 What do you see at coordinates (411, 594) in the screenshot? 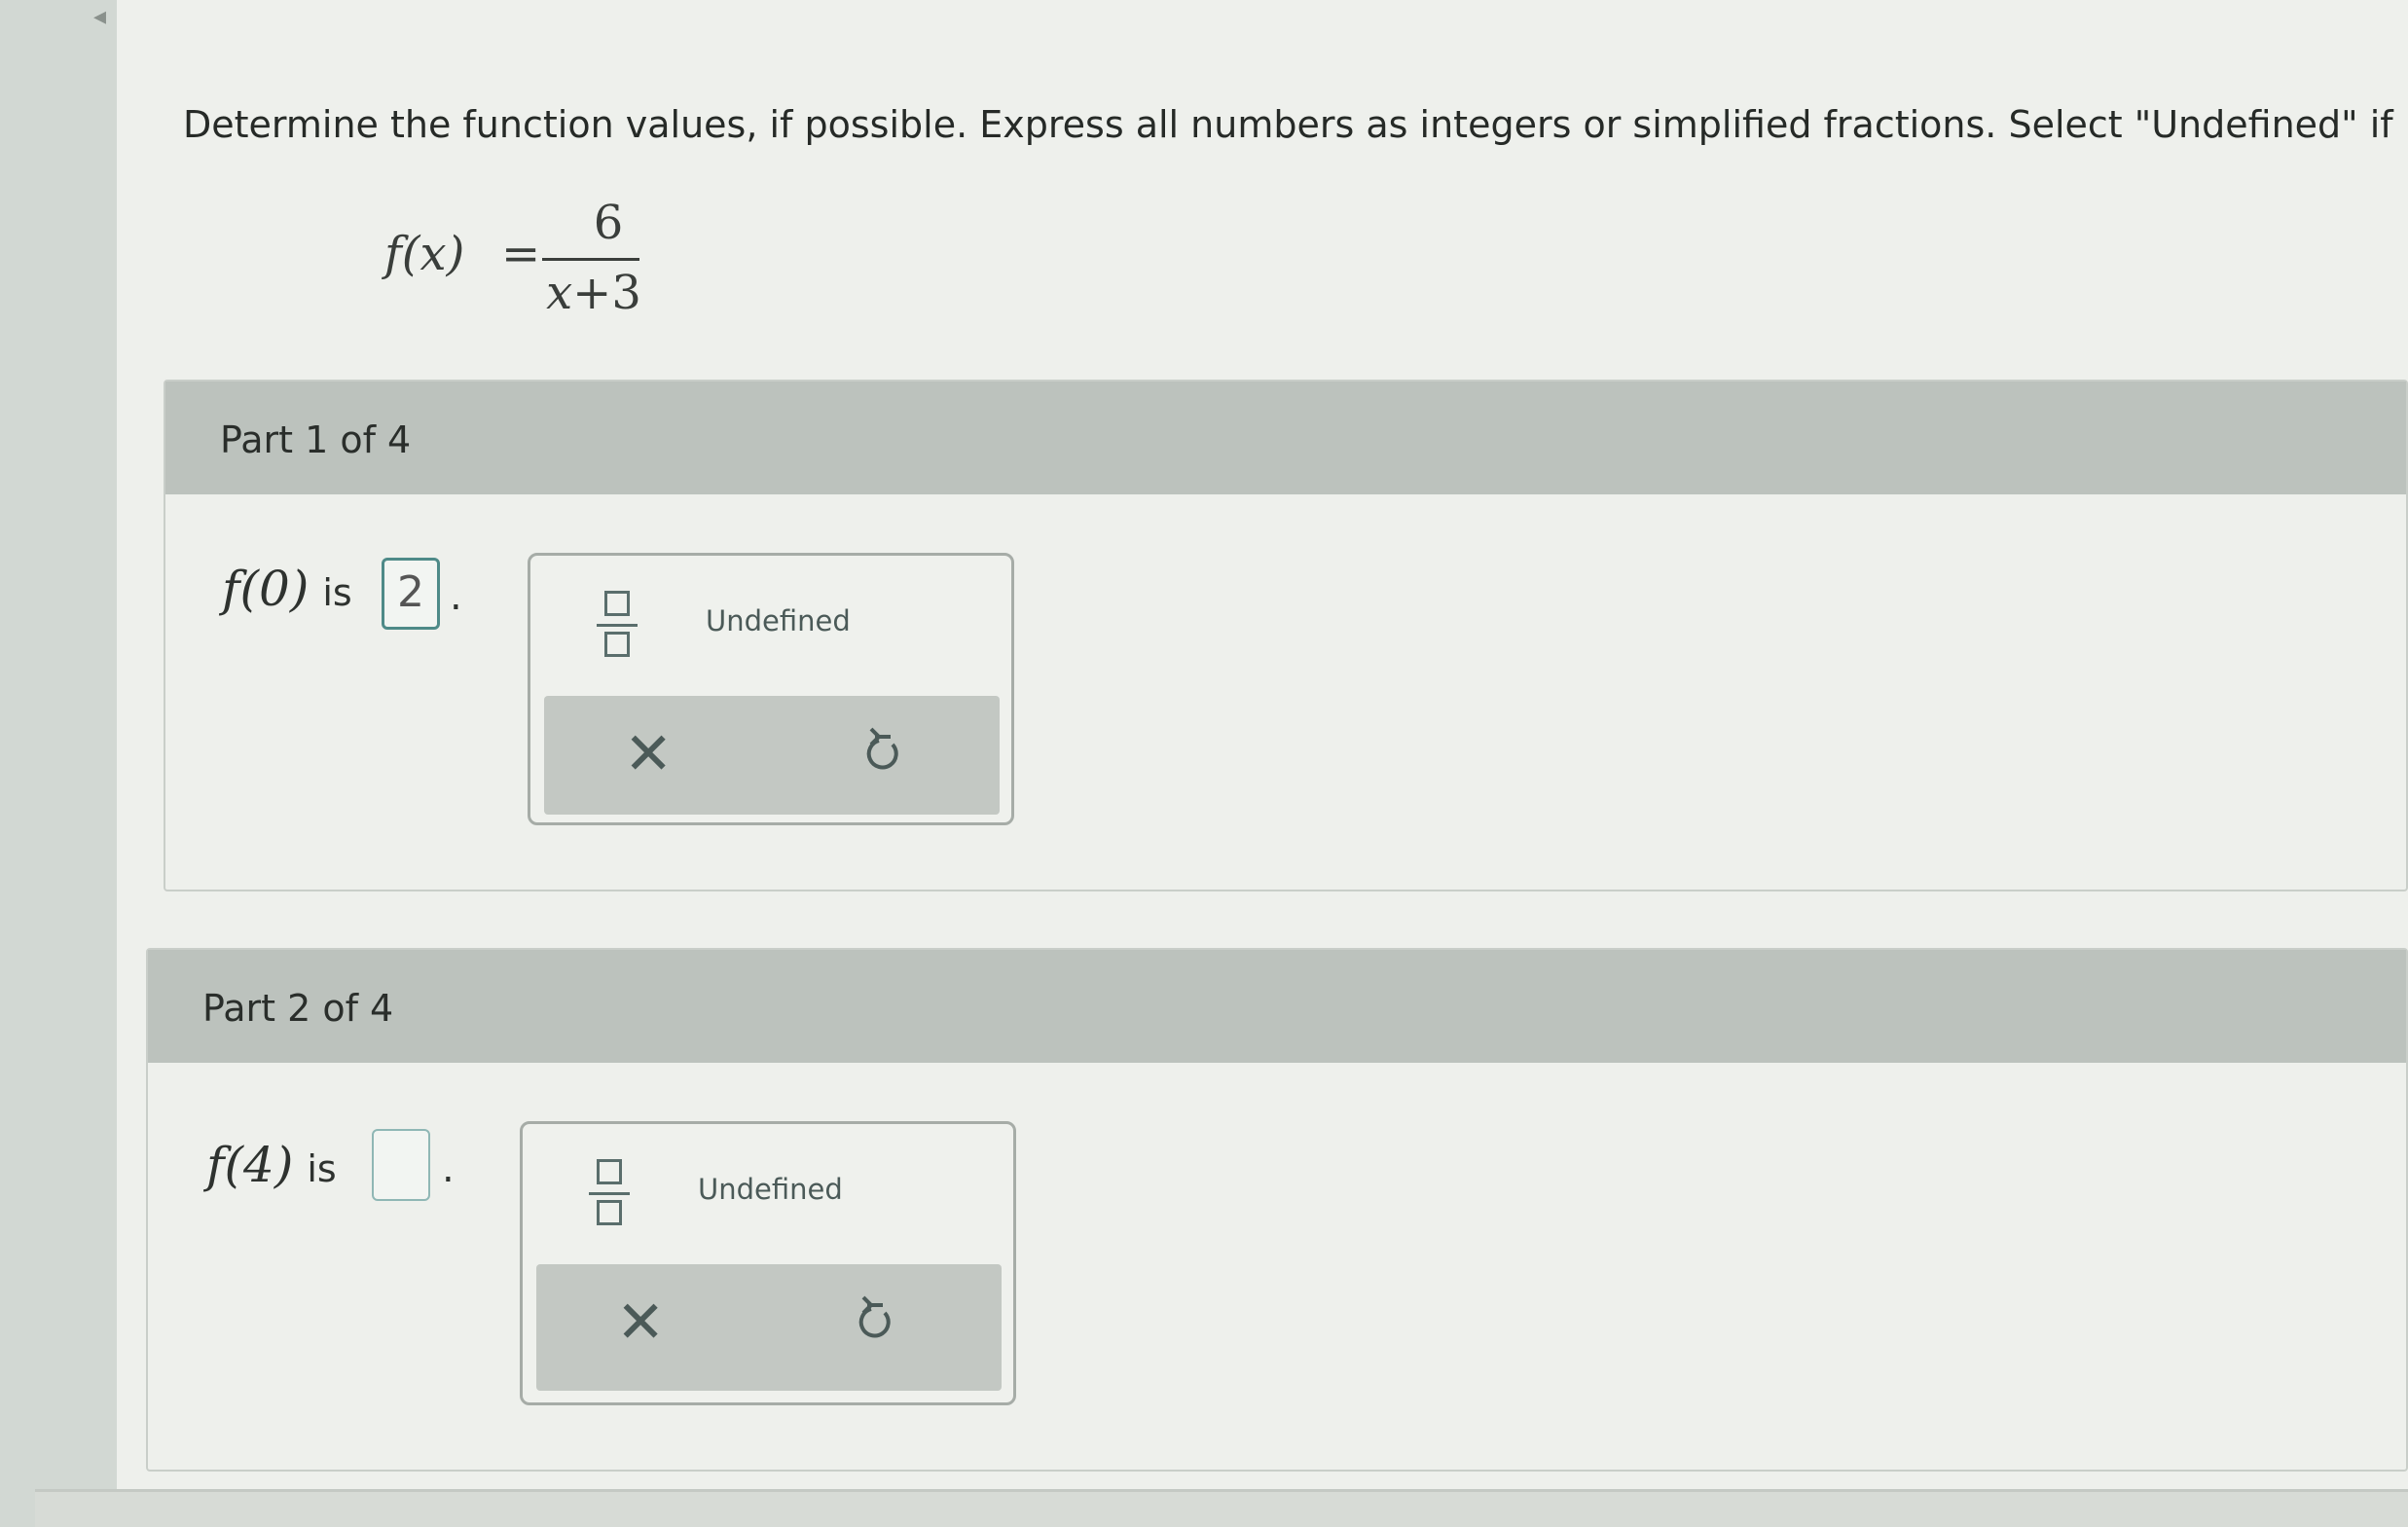
I see `part-1-answer-input: 2` at bounding box center [411, 594].